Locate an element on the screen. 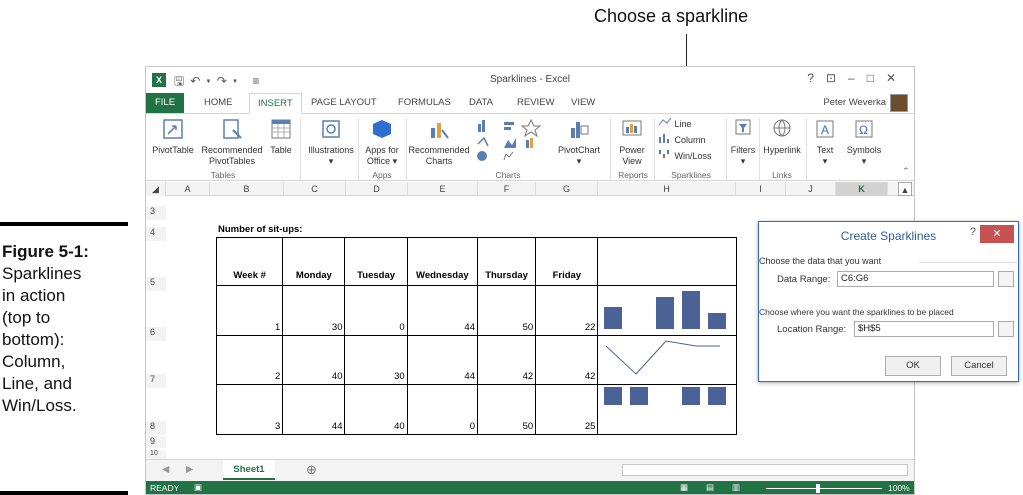  row-header: 6 is located at coordinates (156, 334).